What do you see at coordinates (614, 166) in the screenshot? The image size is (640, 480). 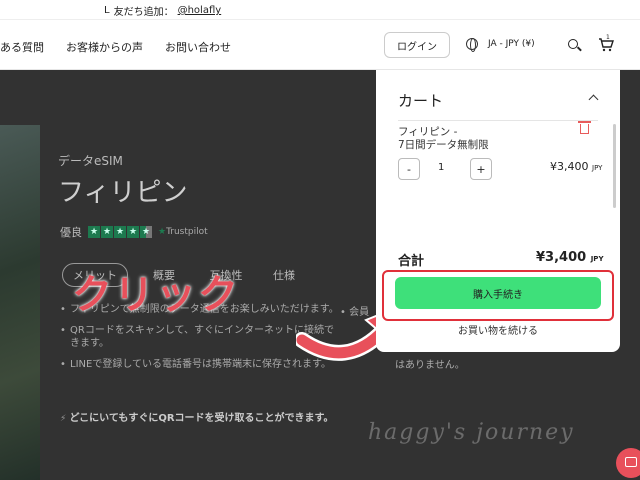 I see `cart-scrollbar` at bounding box center [614, 166].